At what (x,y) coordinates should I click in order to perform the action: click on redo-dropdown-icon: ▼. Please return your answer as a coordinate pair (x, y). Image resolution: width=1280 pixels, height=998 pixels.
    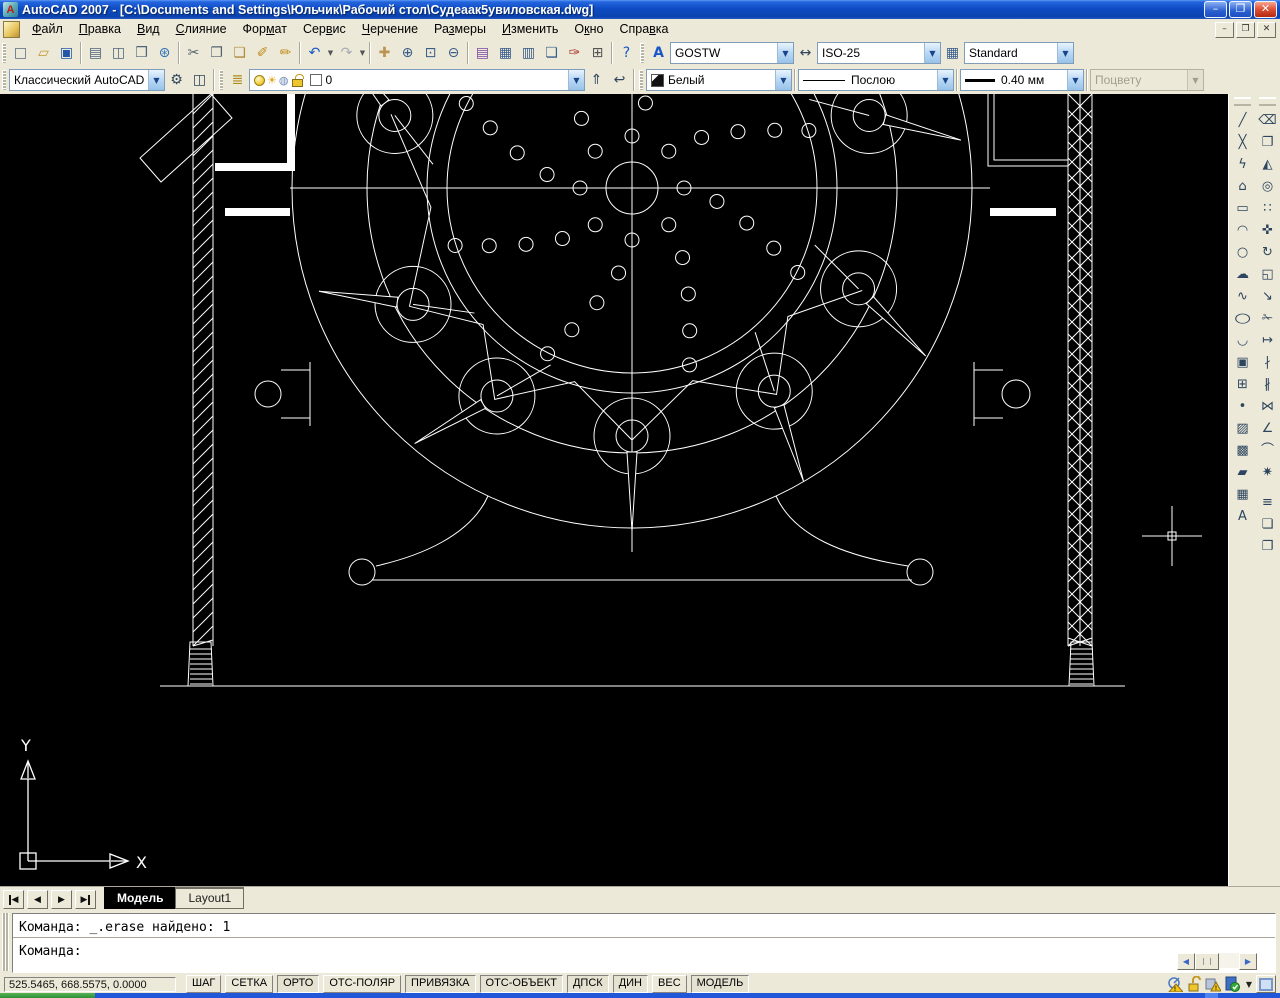
    Looking at the image, I should click on (362, 53).